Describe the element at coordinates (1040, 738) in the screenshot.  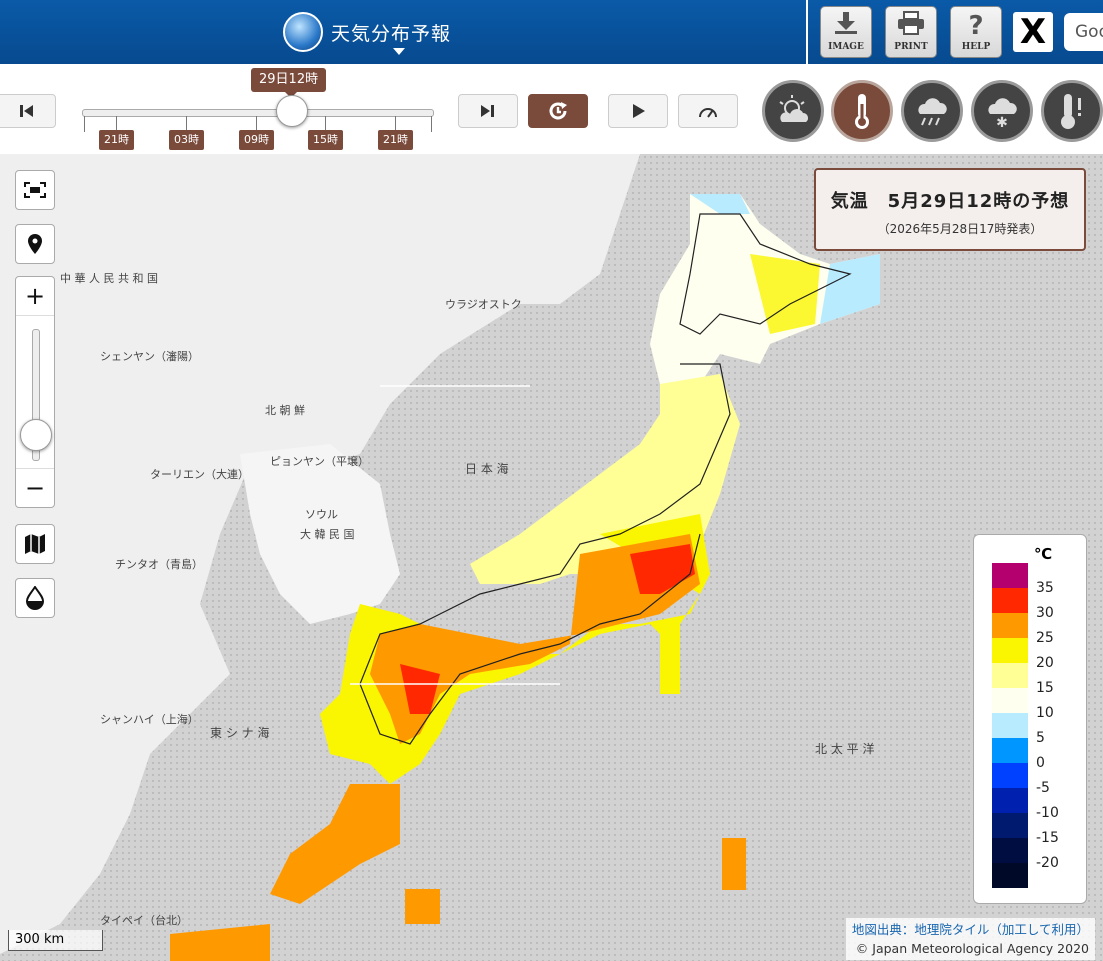
I see `legend-label: 5` at that location.